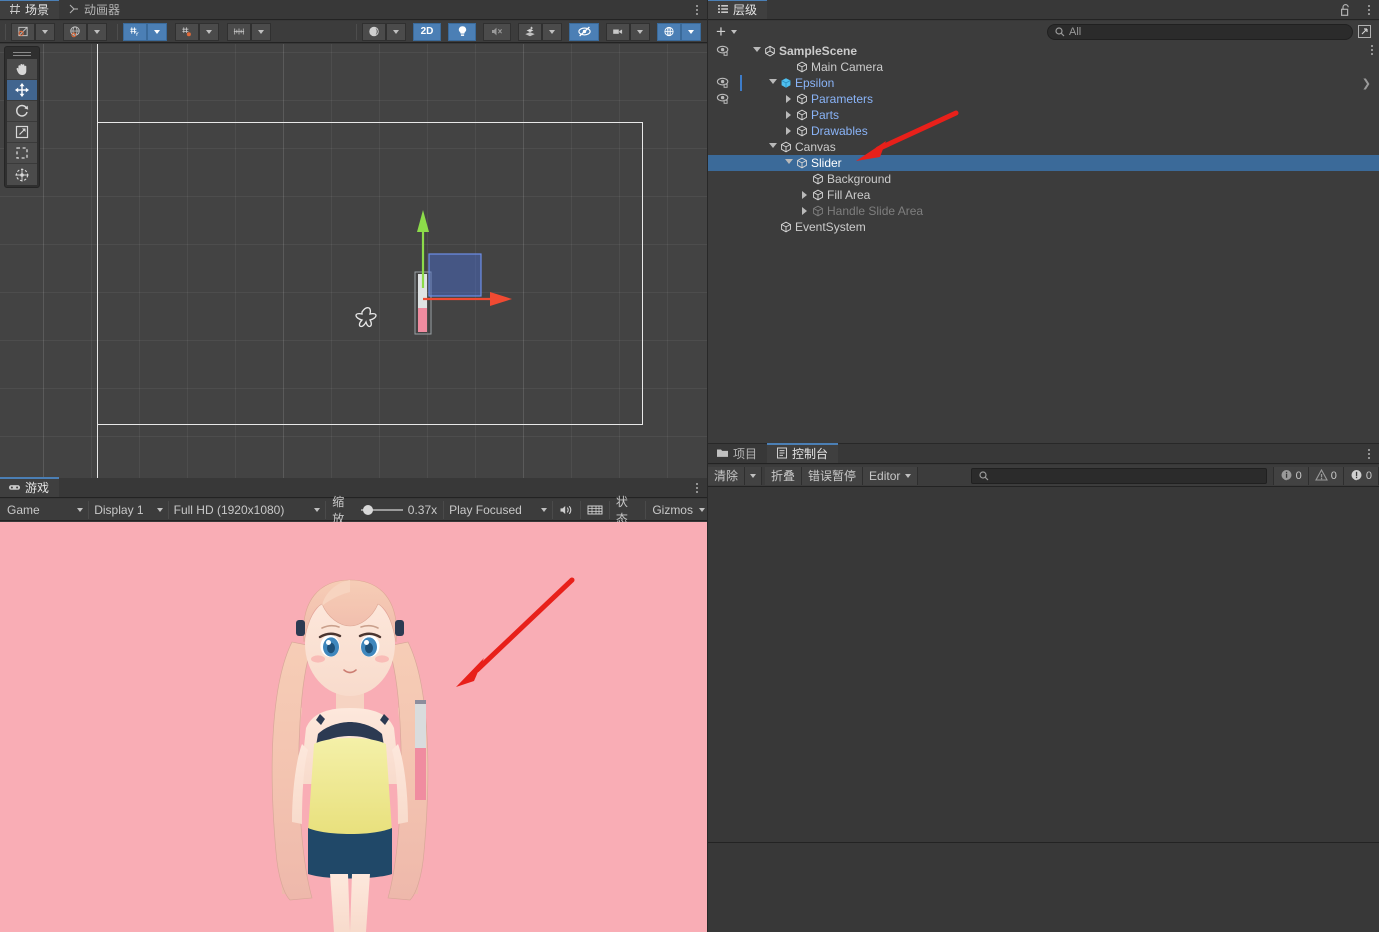  What do you see at coordinates (891, 475) in the screenshot?
I see `editor-dropdown: Editor` at bounding box center [891, 475].